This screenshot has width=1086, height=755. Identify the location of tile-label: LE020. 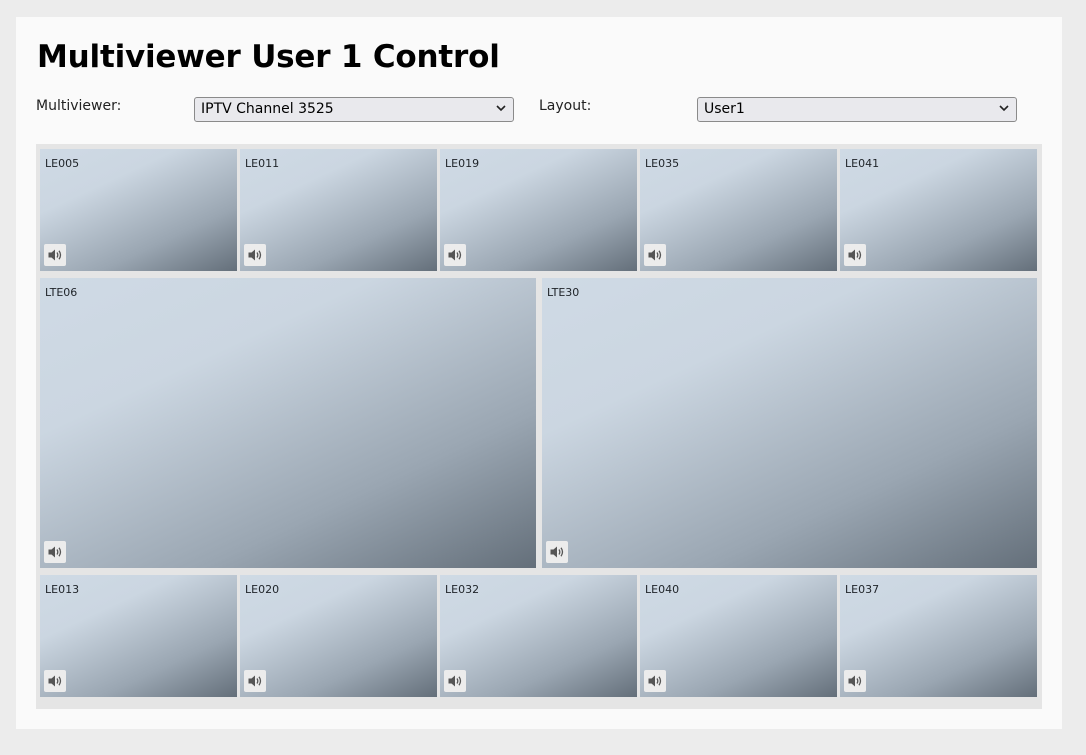
(262, 589).